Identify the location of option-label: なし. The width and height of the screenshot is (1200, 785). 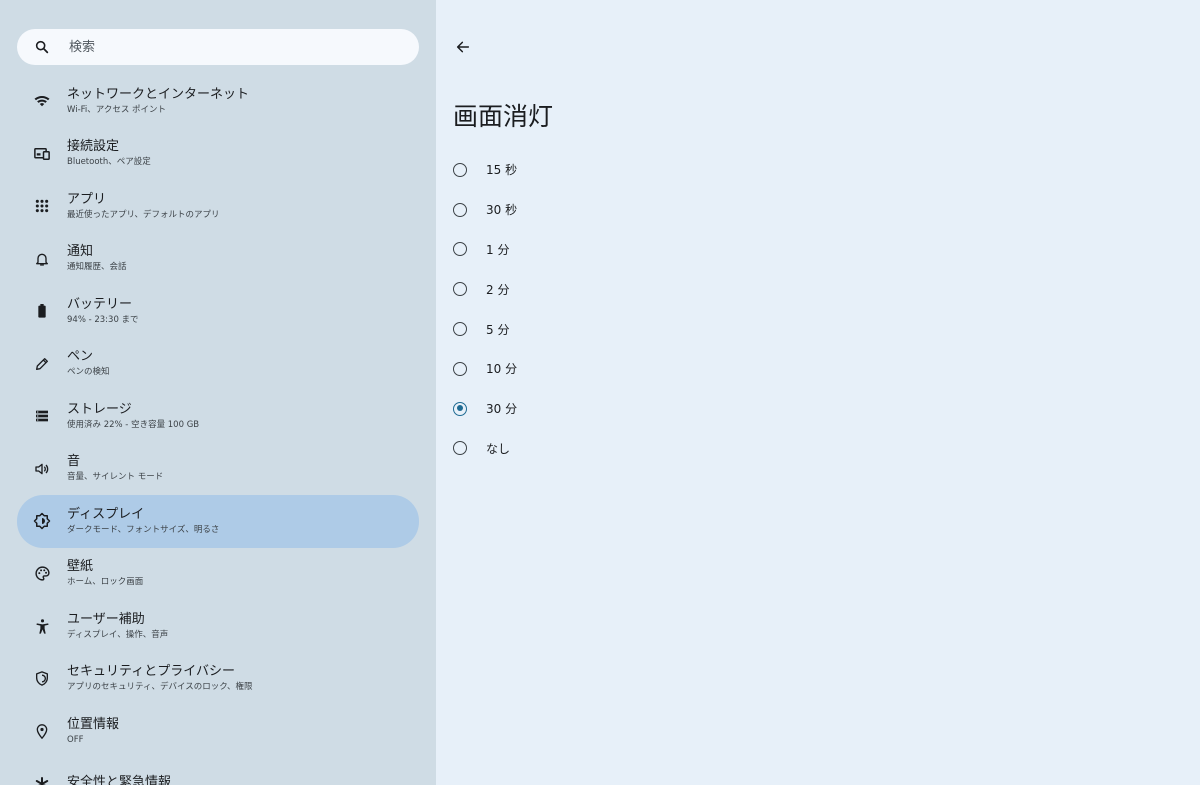
(498, 448).